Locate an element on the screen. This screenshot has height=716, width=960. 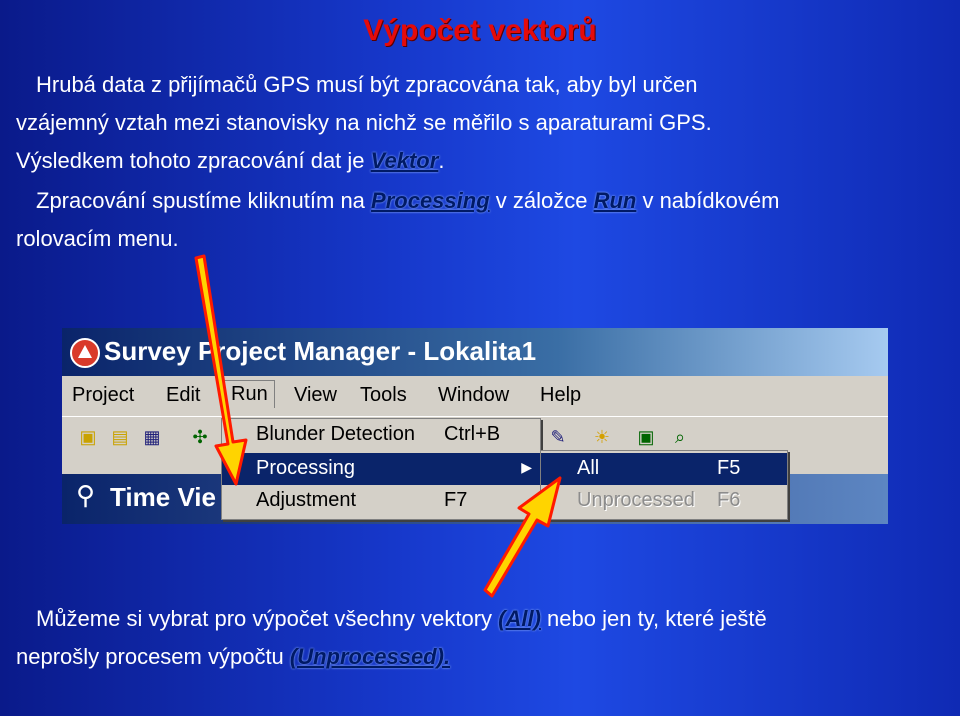
term-all: (All) is located at coordinates (519, 618).